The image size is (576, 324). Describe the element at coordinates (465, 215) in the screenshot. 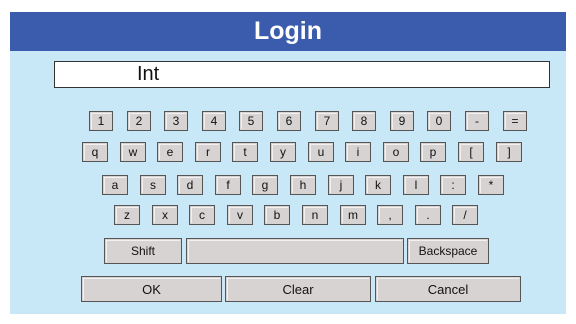

I see `key-slash: /` at that location.